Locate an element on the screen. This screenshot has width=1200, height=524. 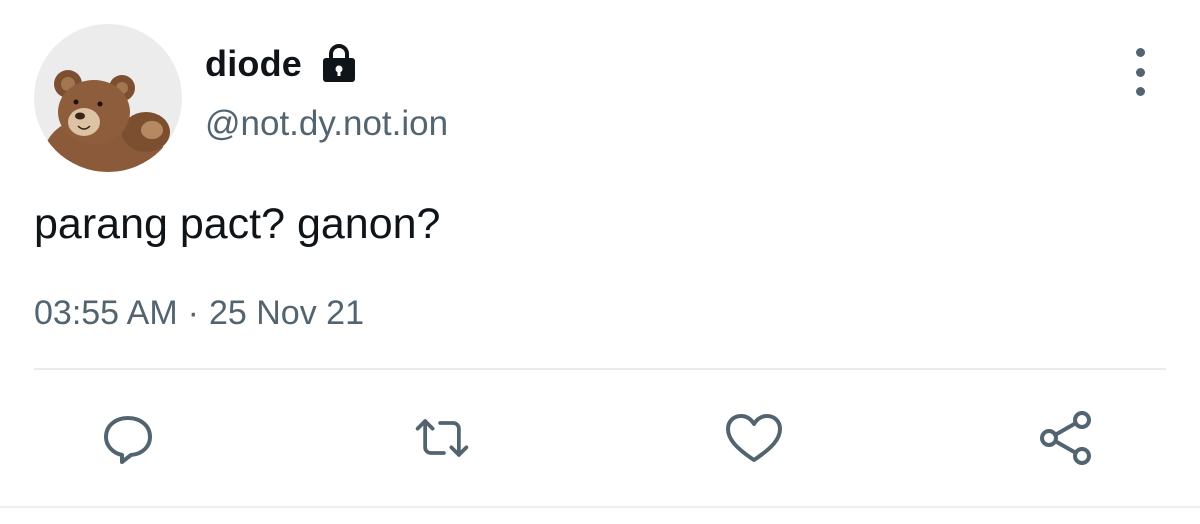
avatar is located at coordinates (108, 98).